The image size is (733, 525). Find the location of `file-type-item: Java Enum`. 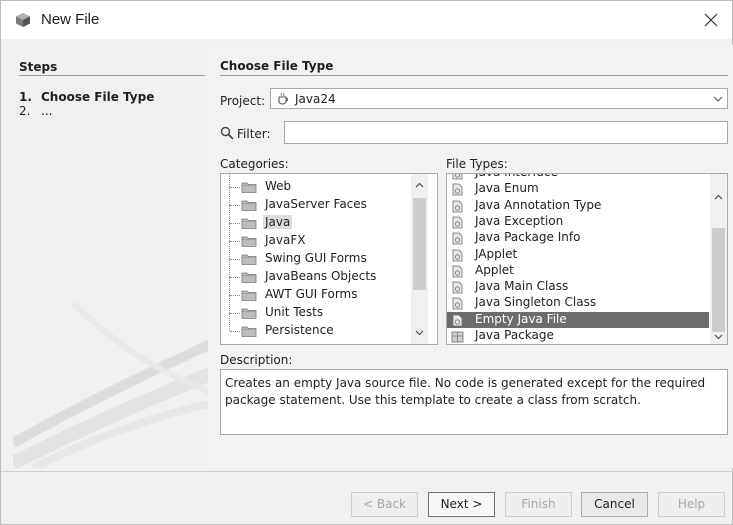

file-type-item: Java Enum is located at coordinates (578, 189).